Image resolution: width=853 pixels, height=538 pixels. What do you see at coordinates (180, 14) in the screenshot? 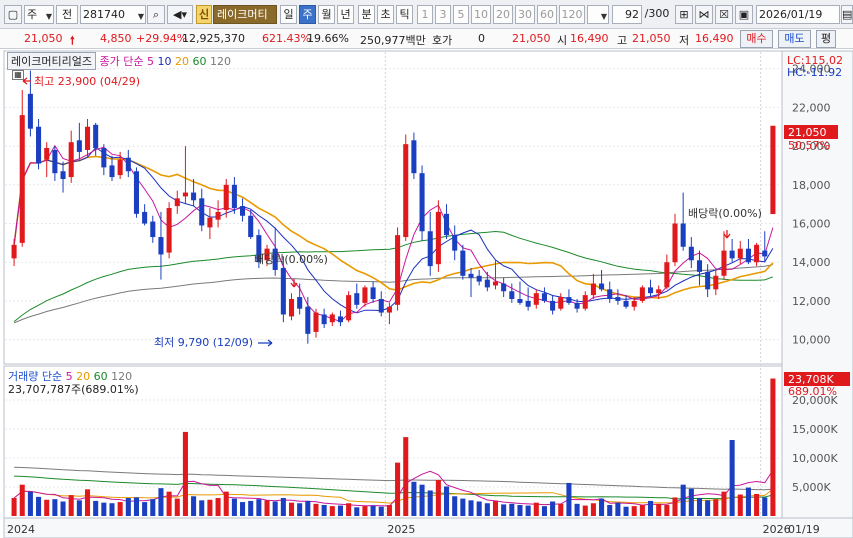
I see `speaker-icon: ◀▾` at bounding box center [180, 14].